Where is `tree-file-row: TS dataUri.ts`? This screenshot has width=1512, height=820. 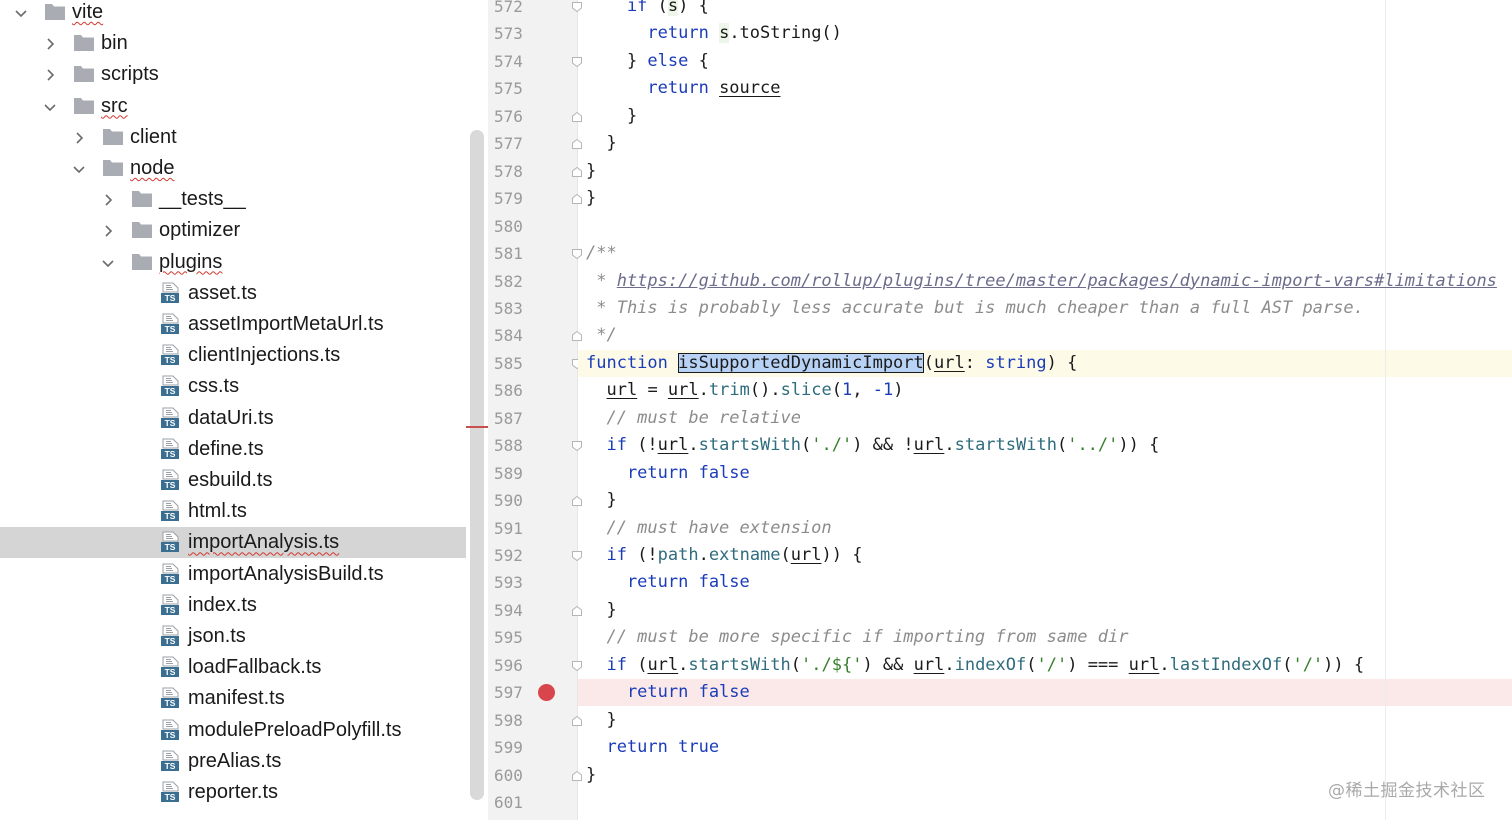
tree-file-row: TS dataUri.ts is located at coordinates (233, 418).